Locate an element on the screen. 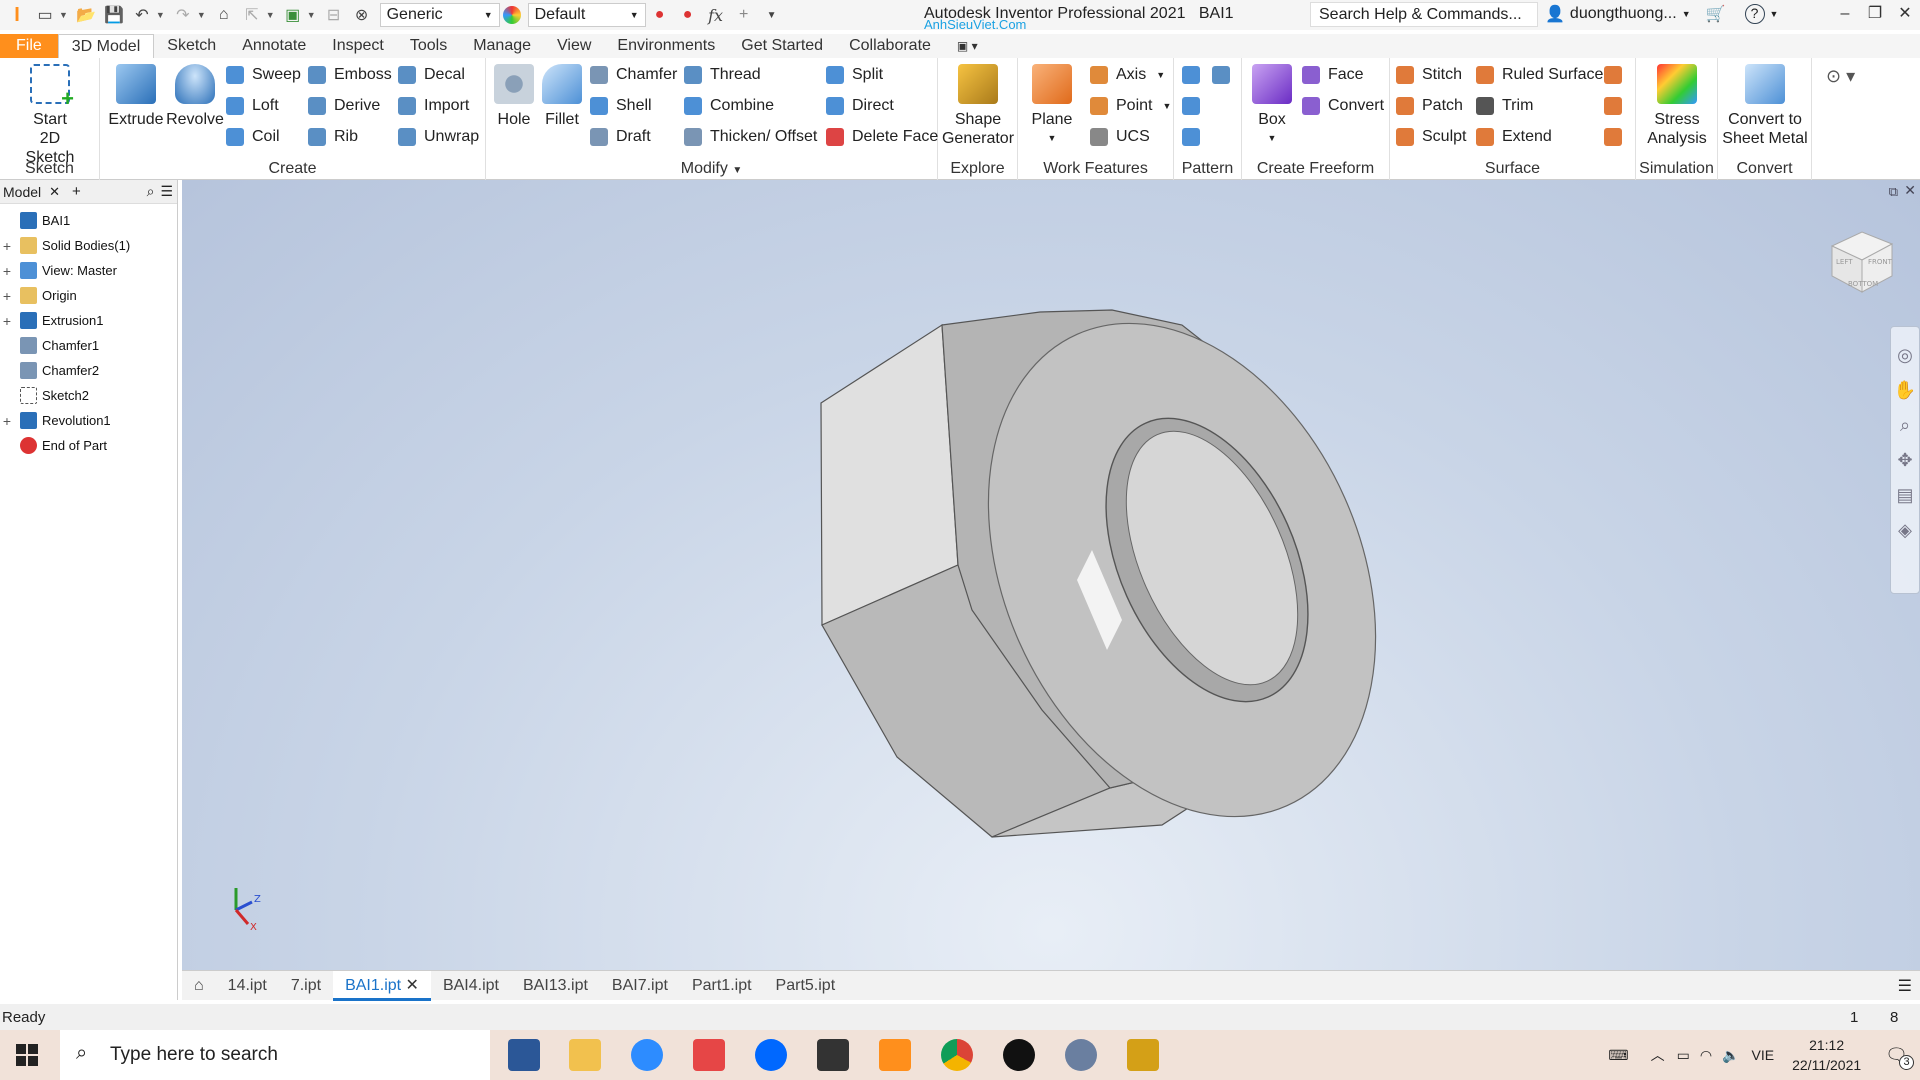 The width and height of the screenshot is (1920, 1080). customize-icon: ▼ is located at coordinates (772, 15).